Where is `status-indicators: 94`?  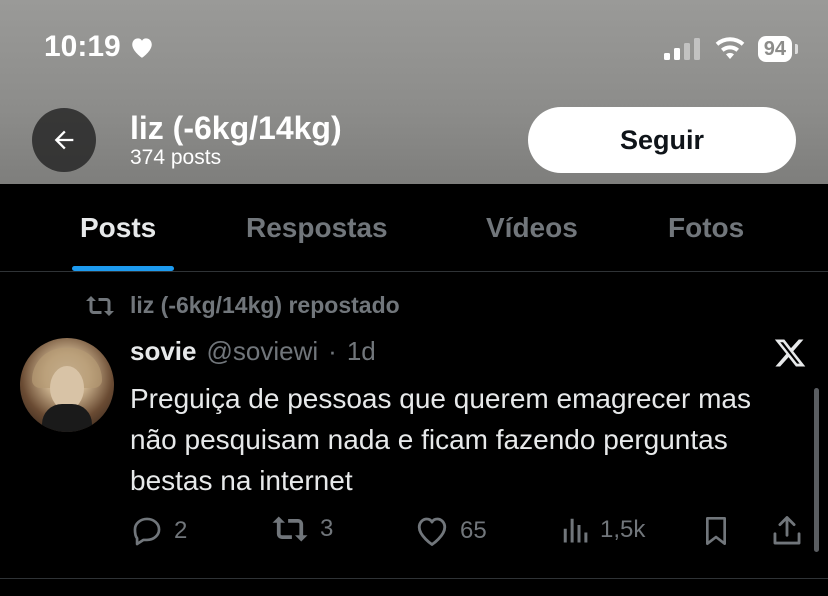 status-indicators: 94 is located at coordinates (731, 49).